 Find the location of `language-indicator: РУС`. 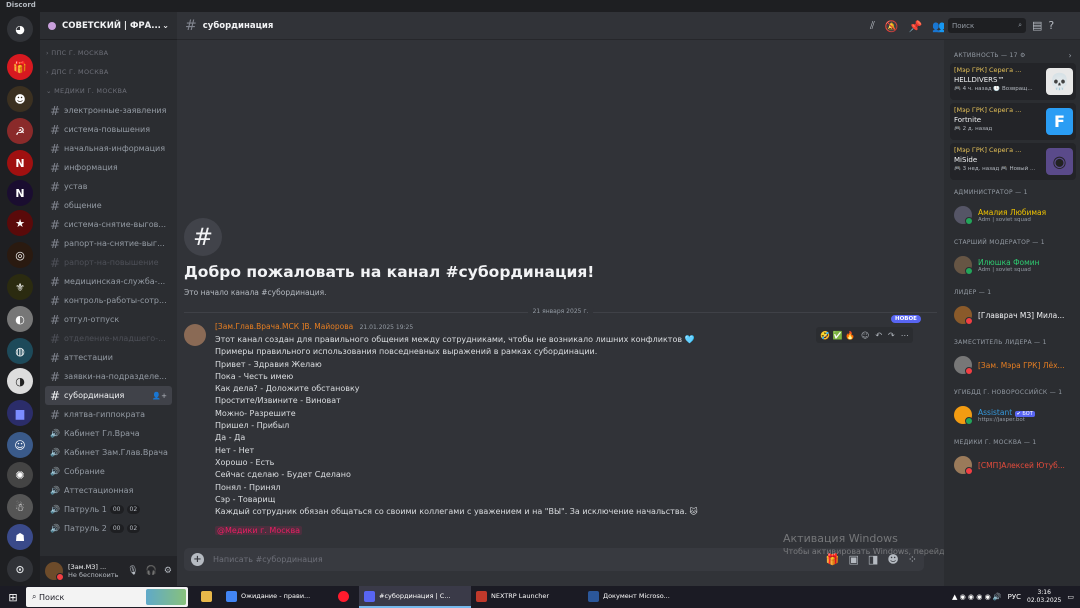

language-indicator: РУС is located at coordinates (1014, 597).